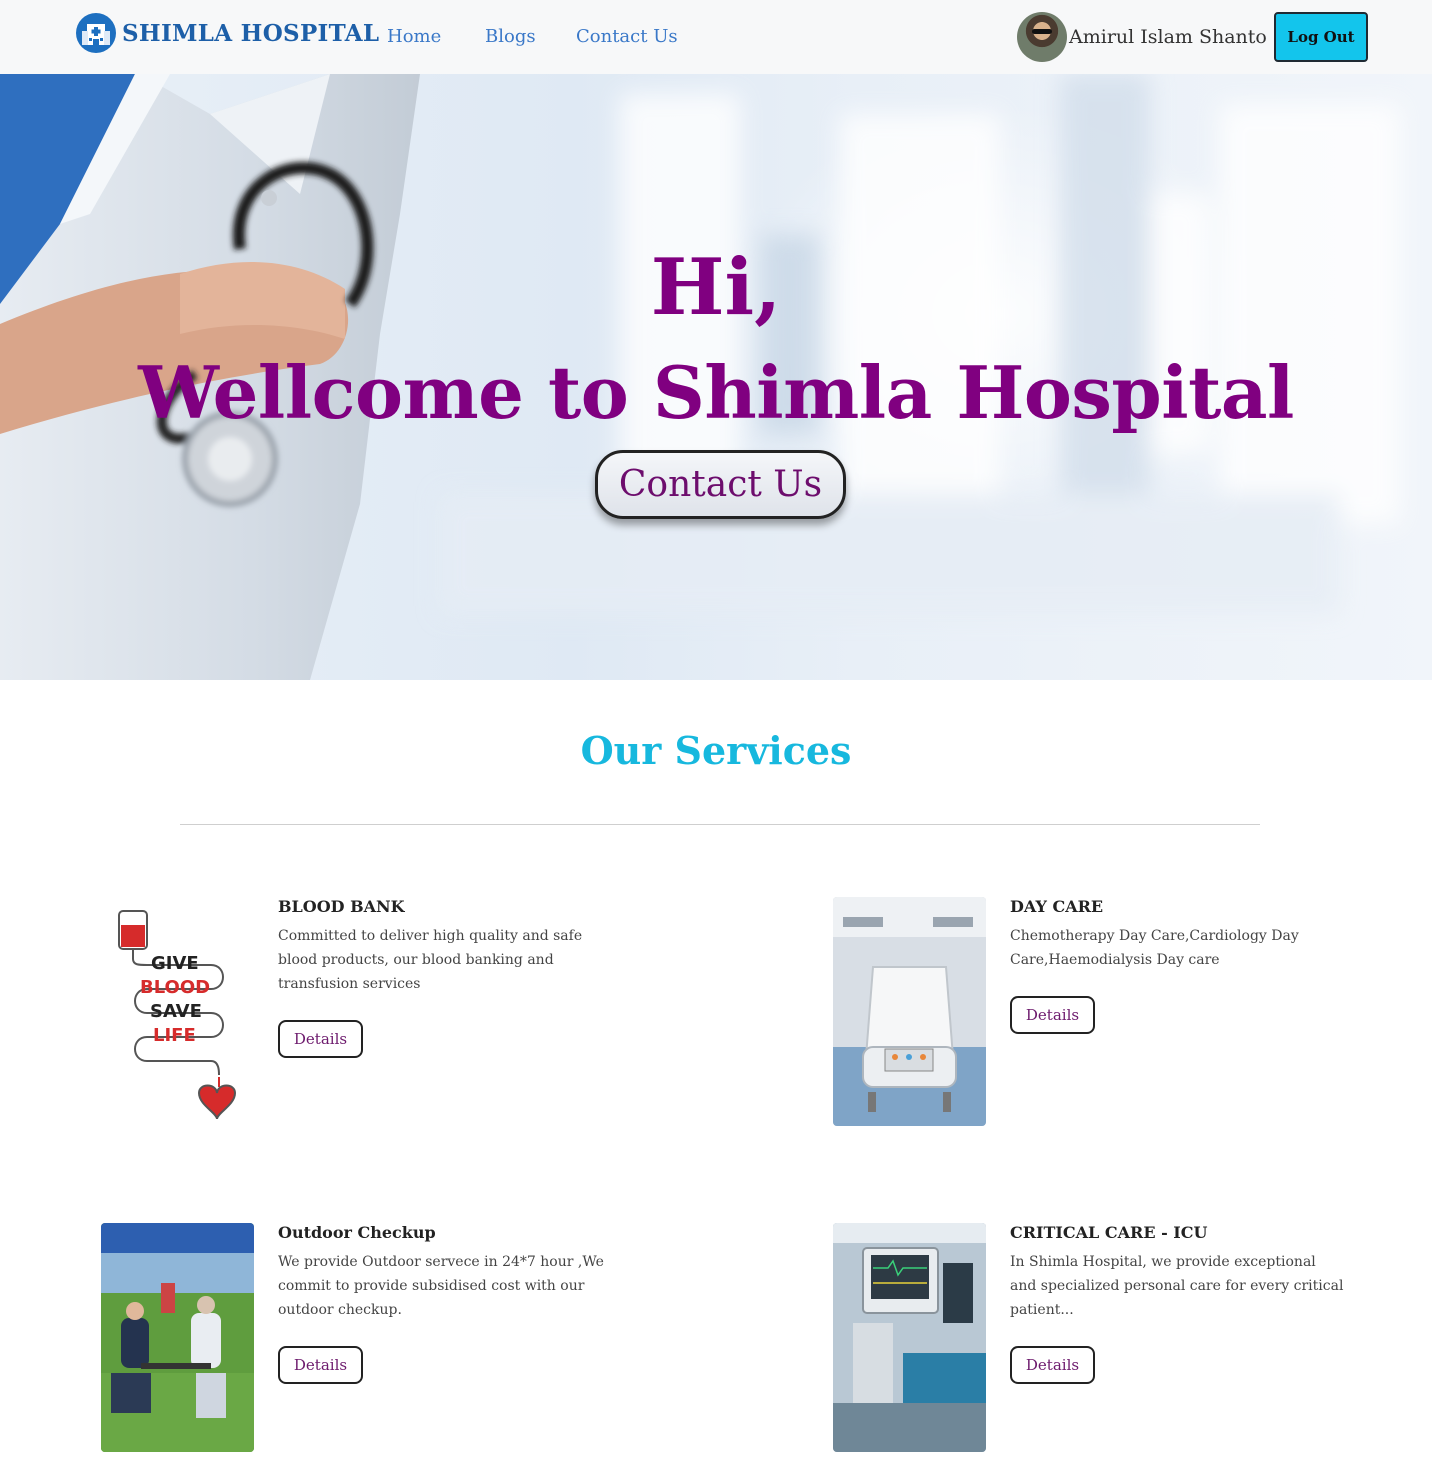  Describe the element at coordinates (716, 750) in the screenshot. I see `services-title: Our Services` at that location.